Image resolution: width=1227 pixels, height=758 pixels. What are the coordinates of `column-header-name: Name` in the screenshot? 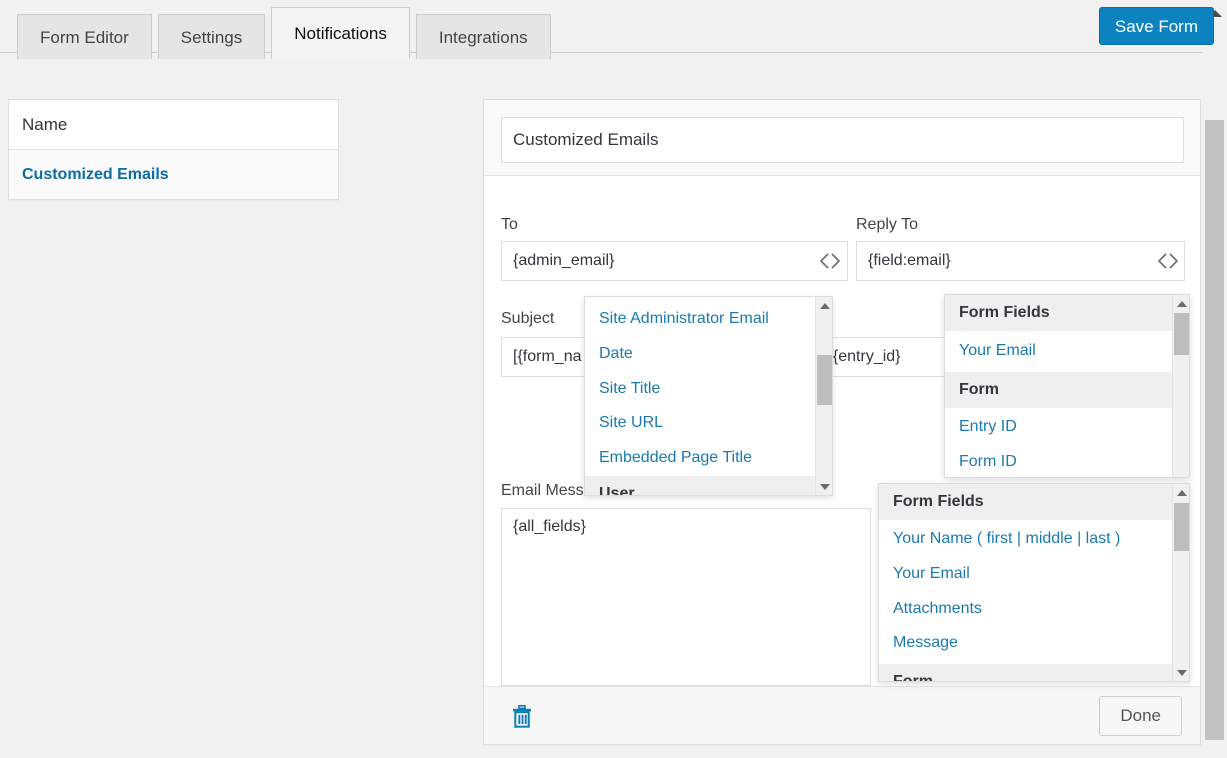 It's located at (45, 124).